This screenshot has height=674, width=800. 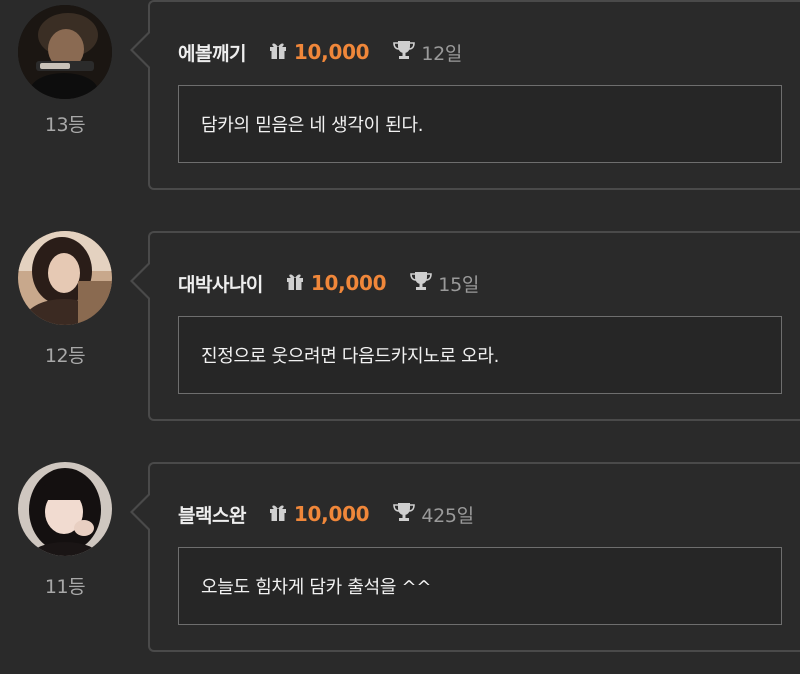 I want to click on rank-label: 11등, so click(x=65, y=587).